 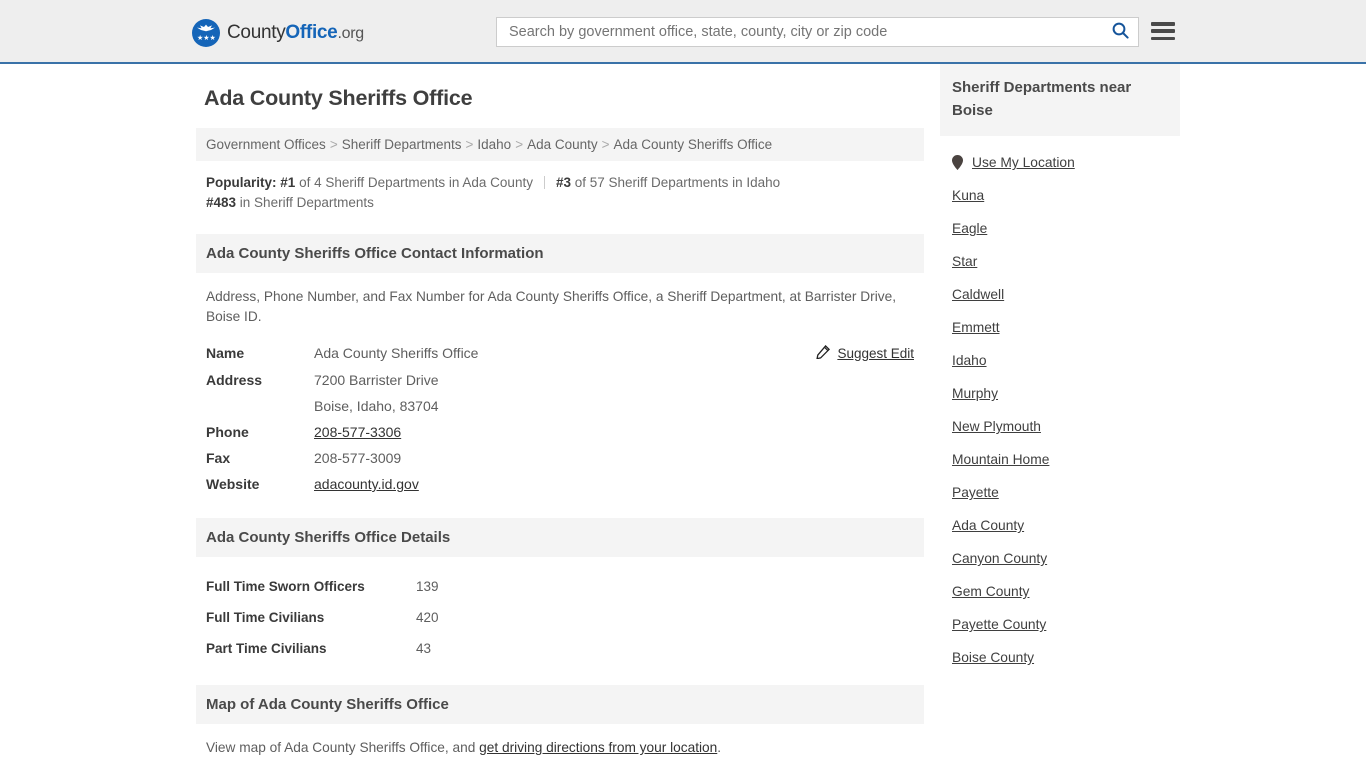 I want to click on sidebar-item-label: Kuna, so click(x=968, y=195).